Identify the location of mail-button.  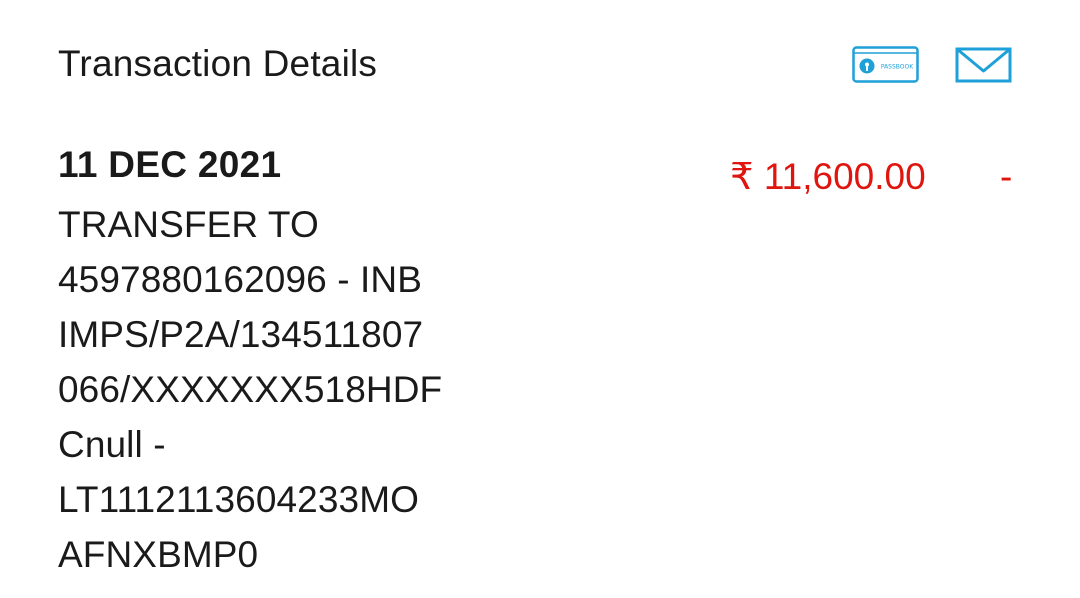
(983, 65).